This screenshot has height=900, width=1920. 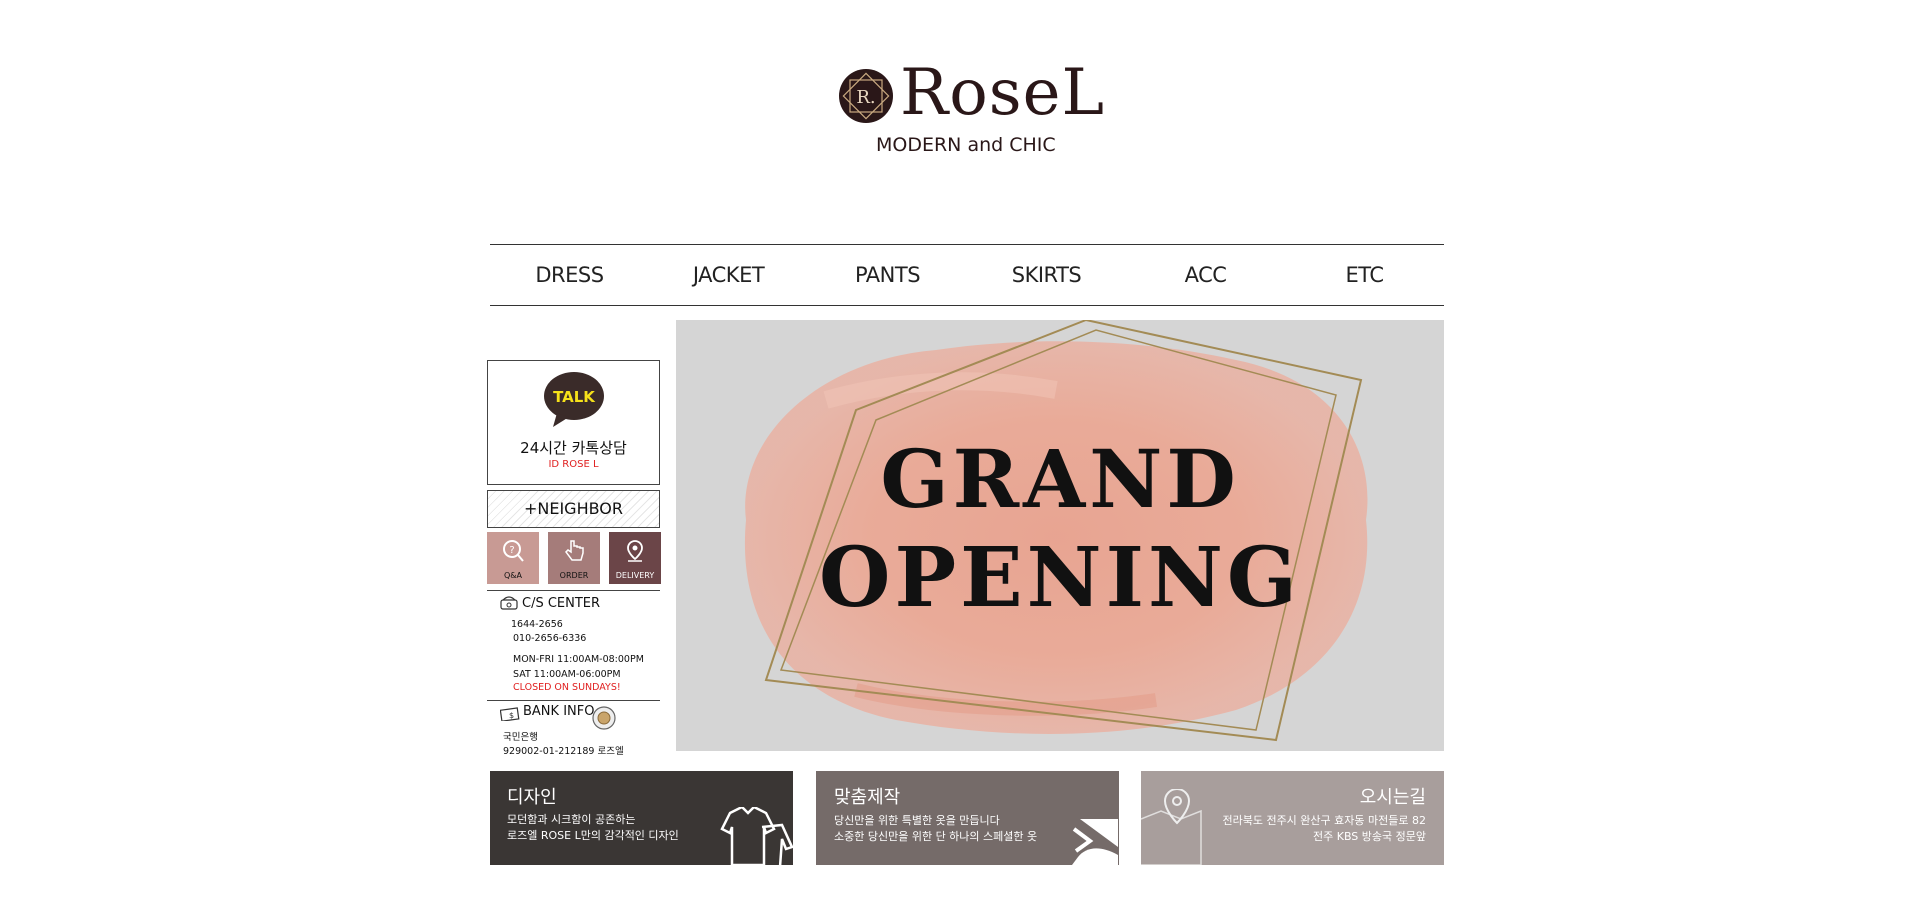 What do you see at coordinates (571, 819) in the screenshot?
I see `card-design-line1: 모던함과 시크함이 공존하는` at bounding box center [571, 819].